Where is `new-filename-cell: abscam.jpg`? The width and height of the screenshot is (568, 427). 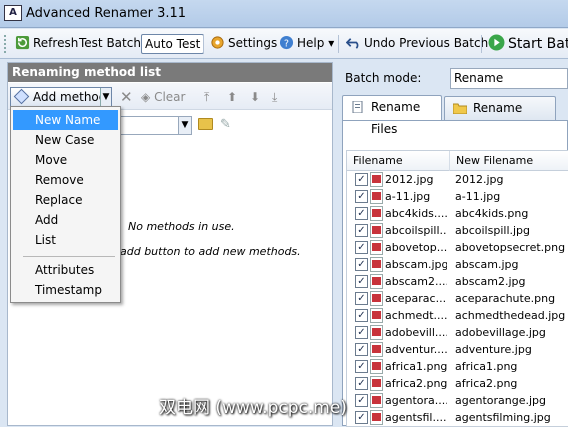
new-filename-cell: abscam.jpg is located at coordinates (487, 264).